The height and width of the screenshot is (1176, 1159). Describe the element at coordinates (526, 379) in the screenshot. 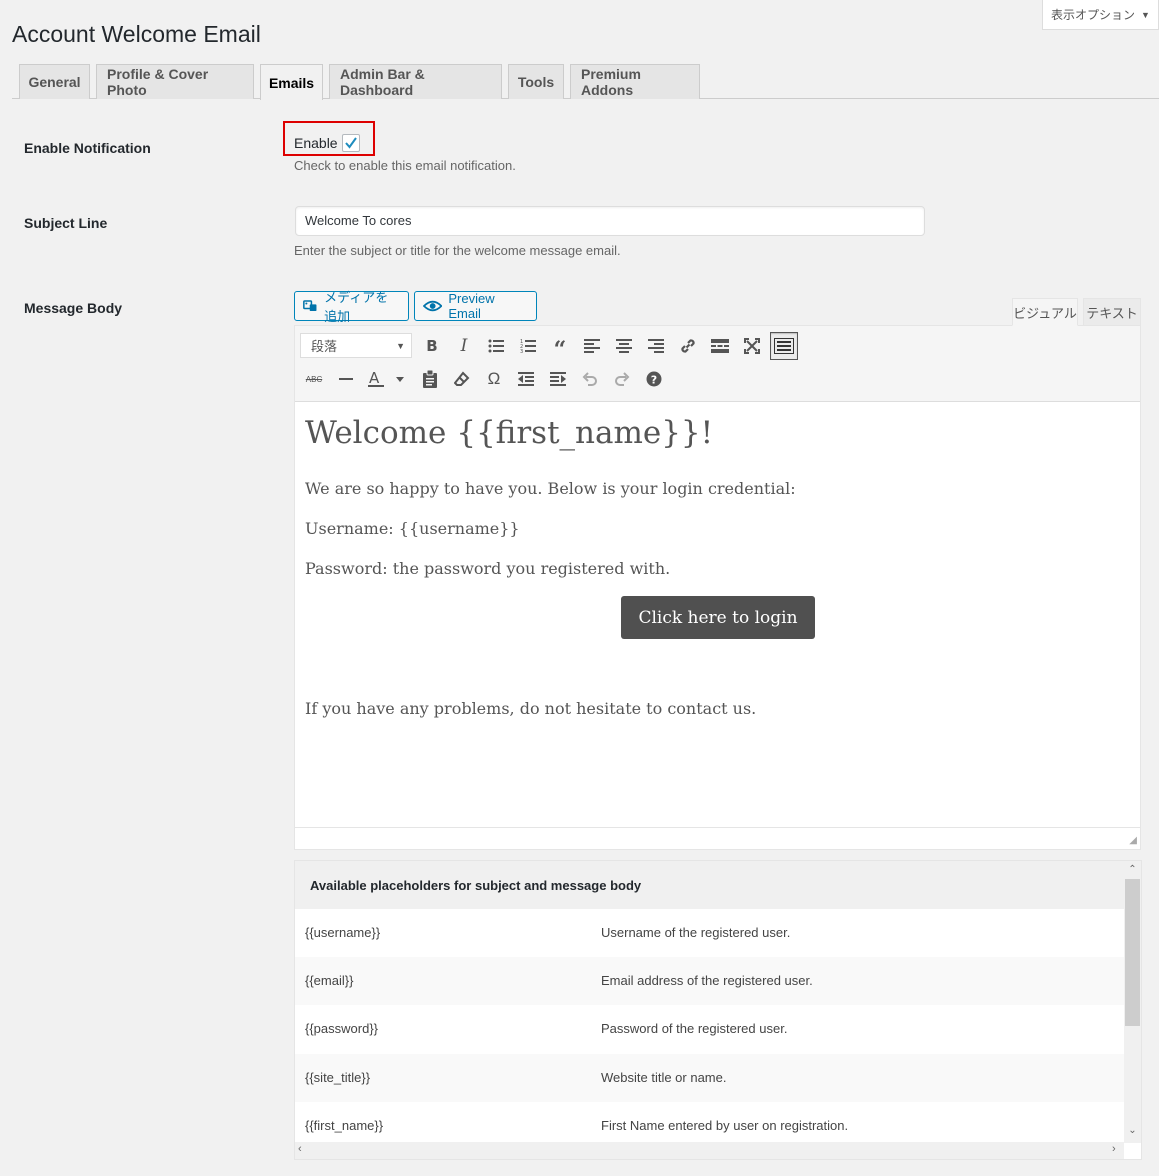

I see `outdent-icon` at that location.